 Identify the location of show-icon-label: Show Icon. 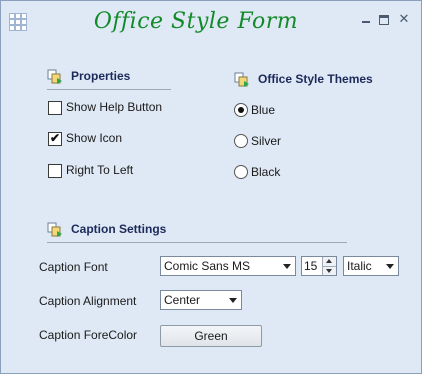
(94, 138).